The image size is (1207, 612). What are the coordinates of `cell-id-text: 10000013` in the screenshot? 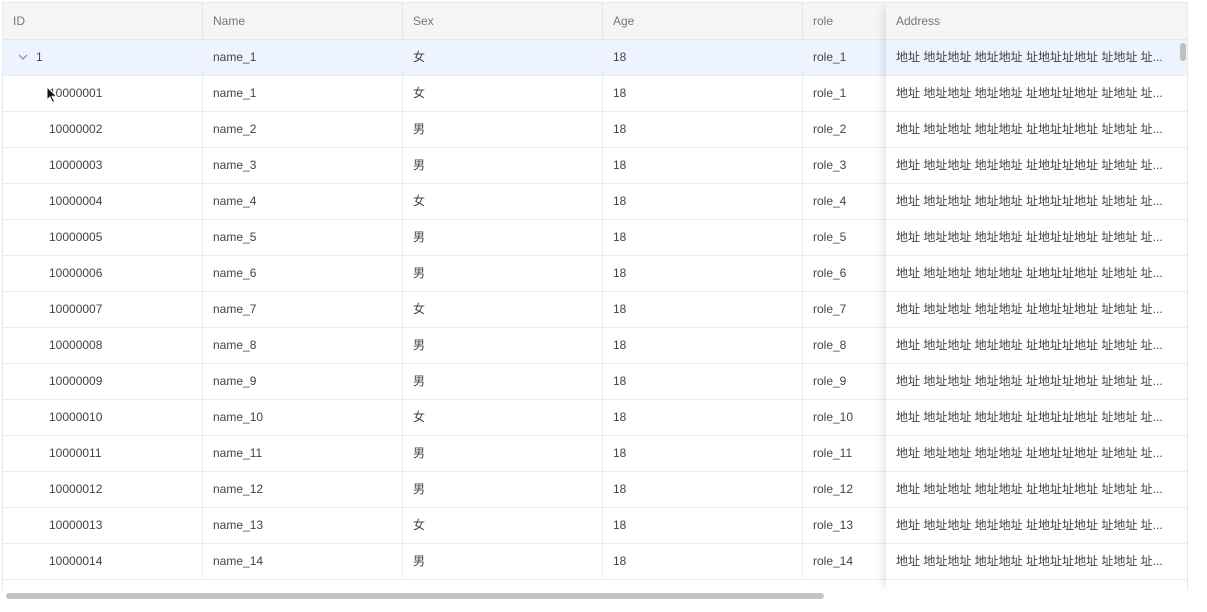 It's located at (76, 525).